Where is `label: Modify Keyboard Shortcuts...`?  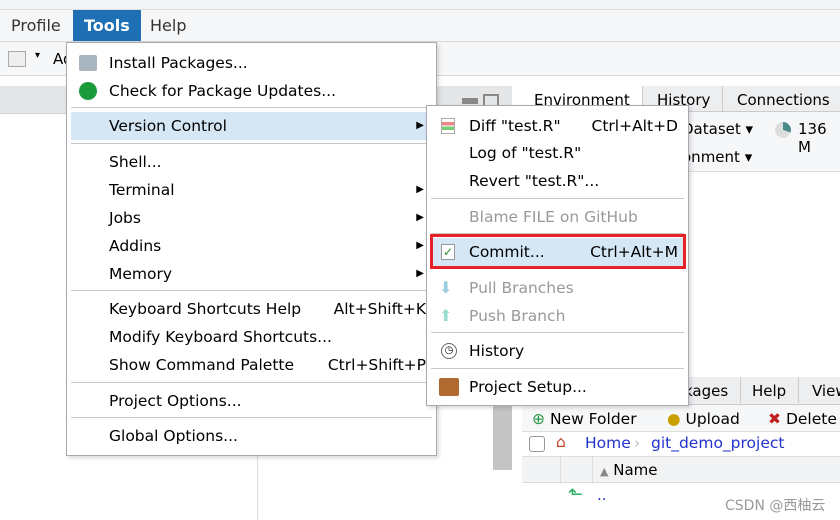
label: Modify Keyboard Shortcuts... is located at coordinates (220, 337).